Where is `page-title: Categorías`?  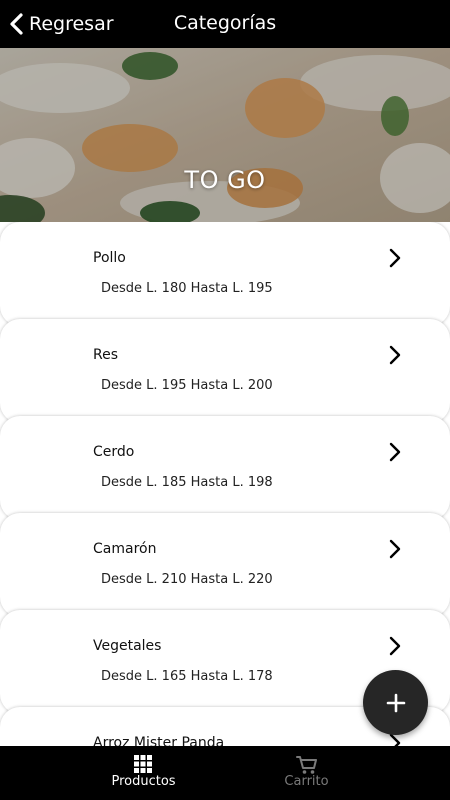 page-title: Categorías is located at coordinates (225, 23).